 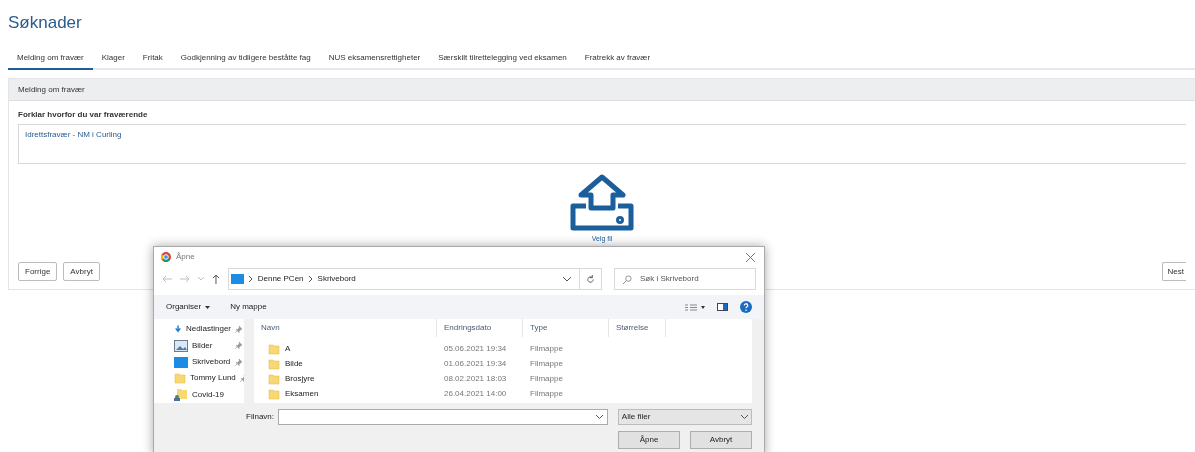 What do you see at coordinates (245, 59) in the screenshot?
I see `tab: Godkjenning av tidligere beståtte fag` at bounding box center [245, 59].